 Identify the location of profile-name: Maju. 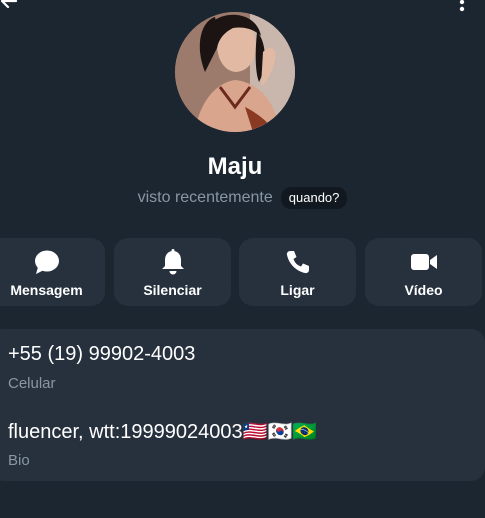
(235, 166).